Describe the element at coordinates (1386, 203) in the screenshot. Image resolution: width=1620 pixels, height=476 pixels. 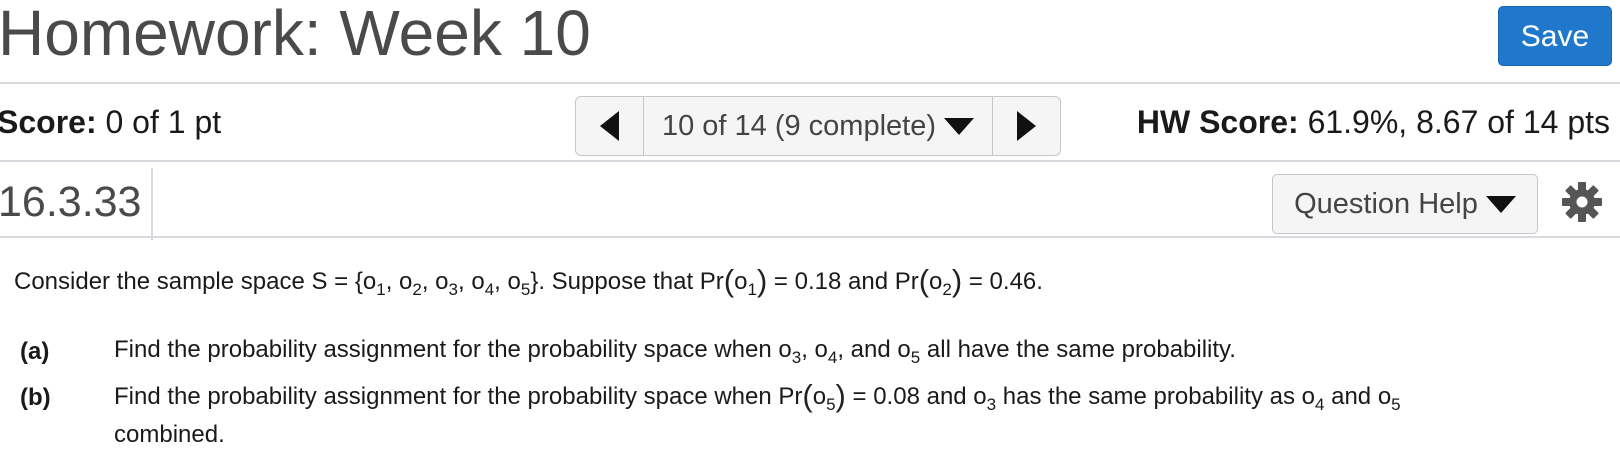
I see `question-help-label: Question Help` at that location.